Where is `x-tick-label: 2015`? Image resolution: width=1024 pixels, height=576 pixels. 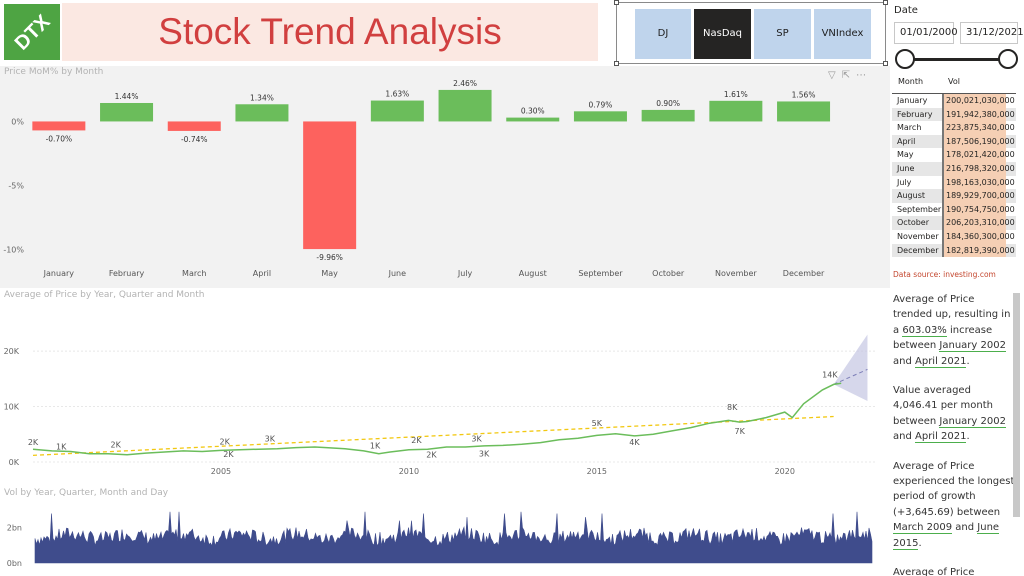
x-tick-label: 2015 is located at coordinates (597, 471).